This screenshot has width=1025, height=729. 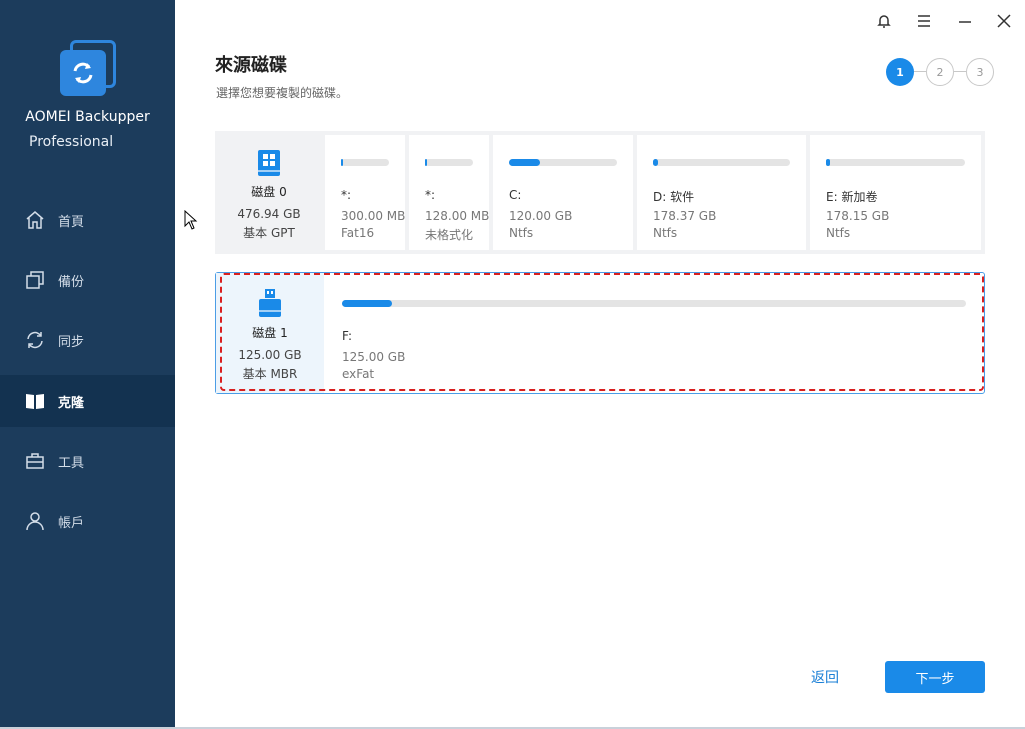 I want to click on disk-label: 磁盘 0, so click(x=269, y=192).